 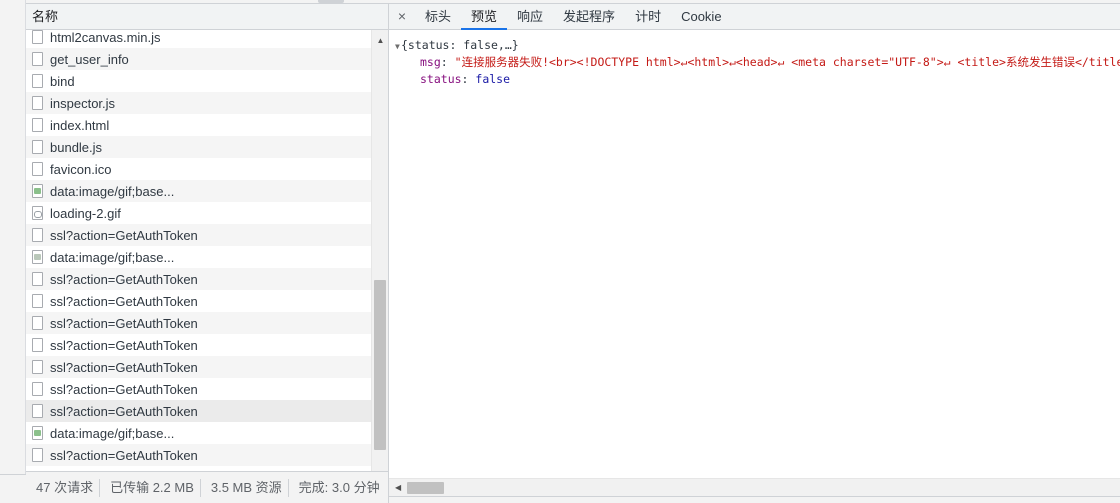 What do you see at coordinates (395, 46) in the screenshot?
I see `triangle-down-icon: ▼` at bounding box center [395, 46].